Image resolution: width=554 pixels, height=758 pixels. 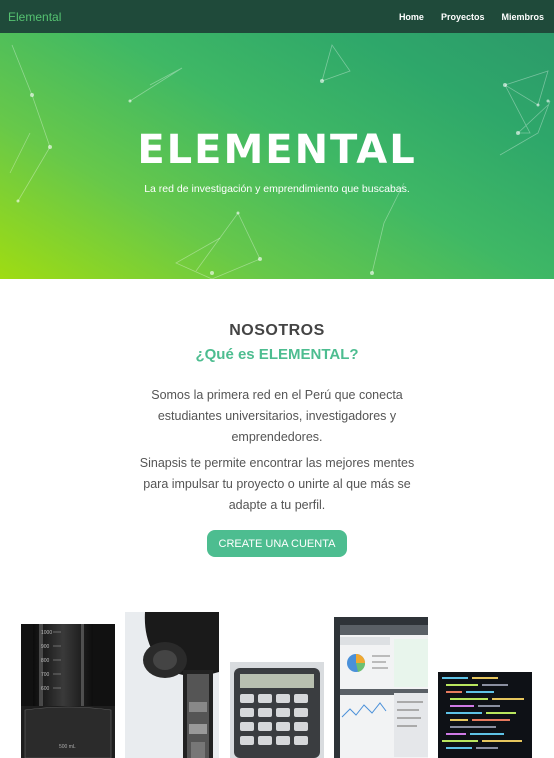 What do you see at coordinates (172, 685) in the screenshot?
I see `microscope-photo` at bounding box center [172, 685].